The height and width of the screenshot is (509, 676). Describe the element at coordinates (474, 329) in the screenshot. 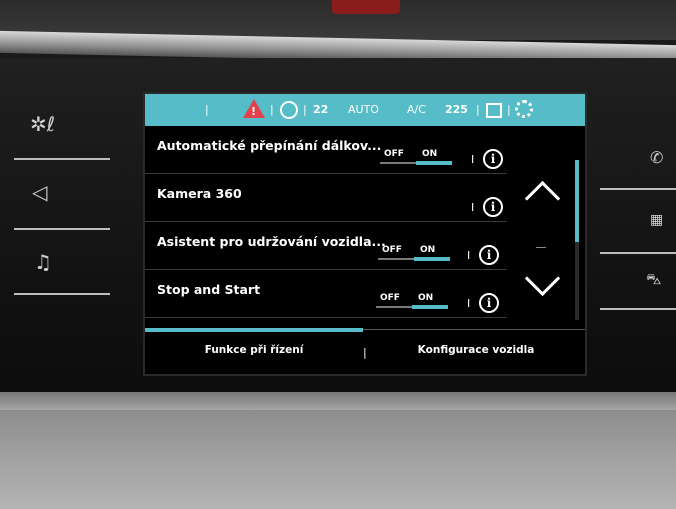

I see `tab-divider-line` at that location.